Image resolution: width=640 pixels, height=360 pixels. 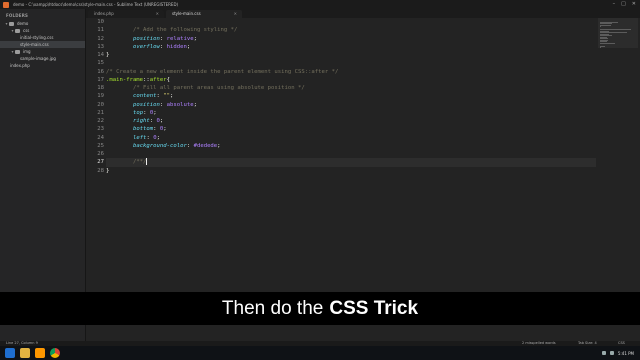 What do you see at coordinates (17, 51) in the screenshot?
I see `folder-icon` at bounding box center [17, 51].